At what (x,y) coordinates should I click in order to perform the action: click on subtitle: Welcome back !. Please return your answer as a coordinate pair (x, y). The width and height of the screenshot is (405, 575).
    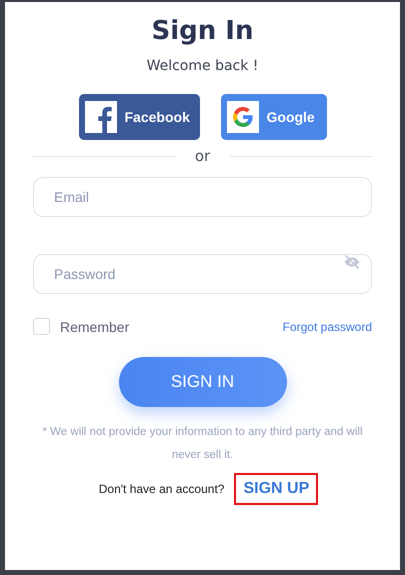
    Looking at the image, I should click on (202, 66).